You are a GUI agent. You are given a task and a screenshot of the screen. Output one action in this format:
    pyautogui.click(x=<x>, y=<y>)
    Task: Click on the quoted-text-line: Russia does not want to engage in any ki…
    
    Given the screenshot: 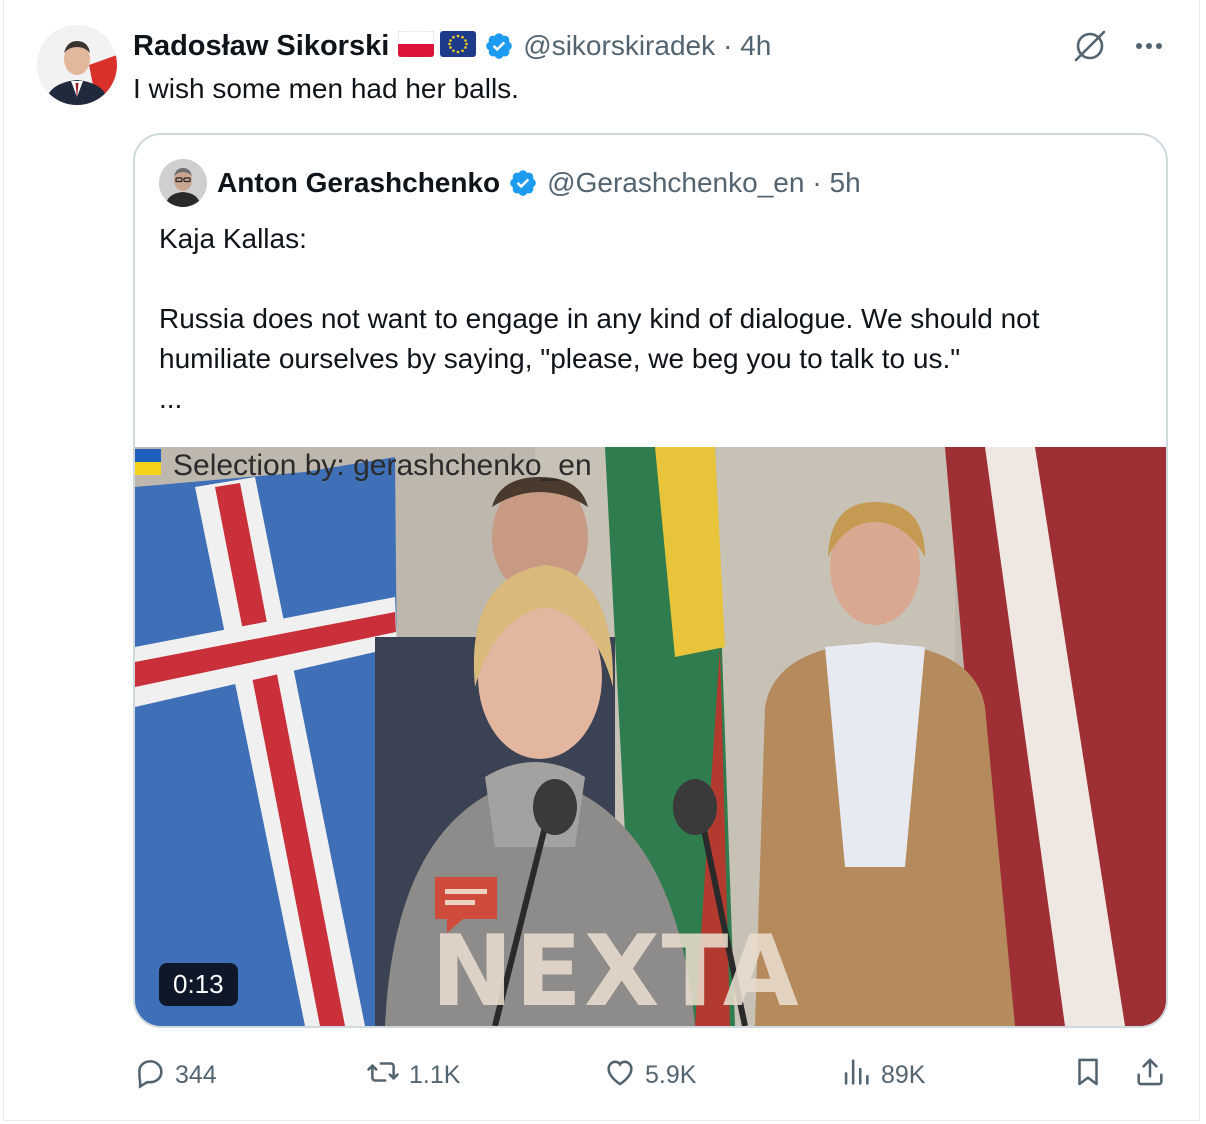 What is the action you would take?
    pyautogui.click(x=599, y=318)
    